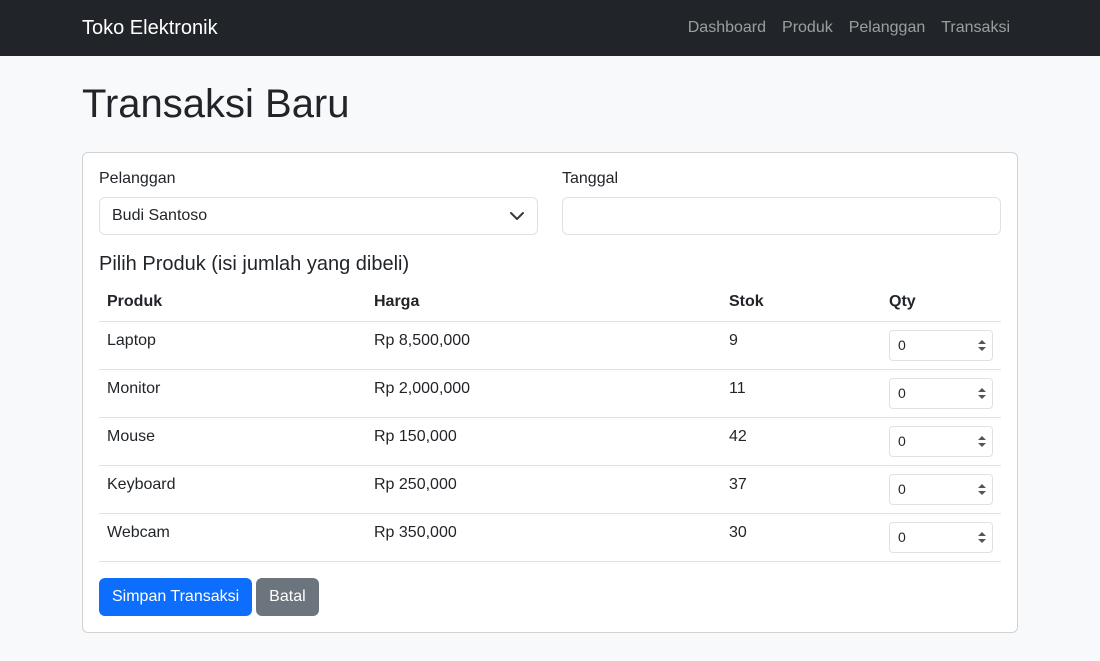 The width and height of the screenshot is (1100, 661). What do you see at coordinates (941, 303) in the screenshot?
I see `header-qty: Qty` at bounding box center [941, 303].